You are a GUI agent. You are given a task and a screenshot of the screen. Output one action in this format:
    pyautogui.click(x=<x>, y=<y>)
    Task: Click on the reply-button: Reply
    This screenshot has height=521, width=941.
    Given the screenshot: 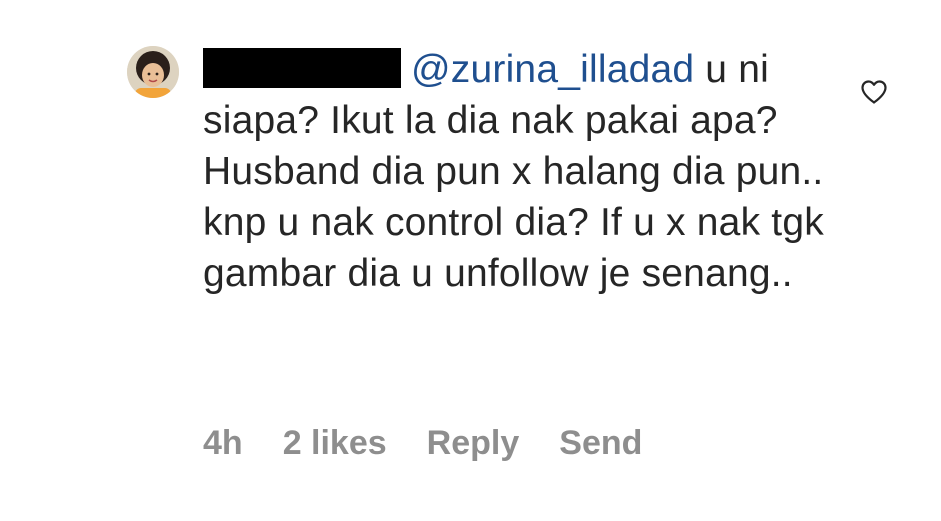 What is the action you would take?
    pyautogui.click(x=473, y=443)
    